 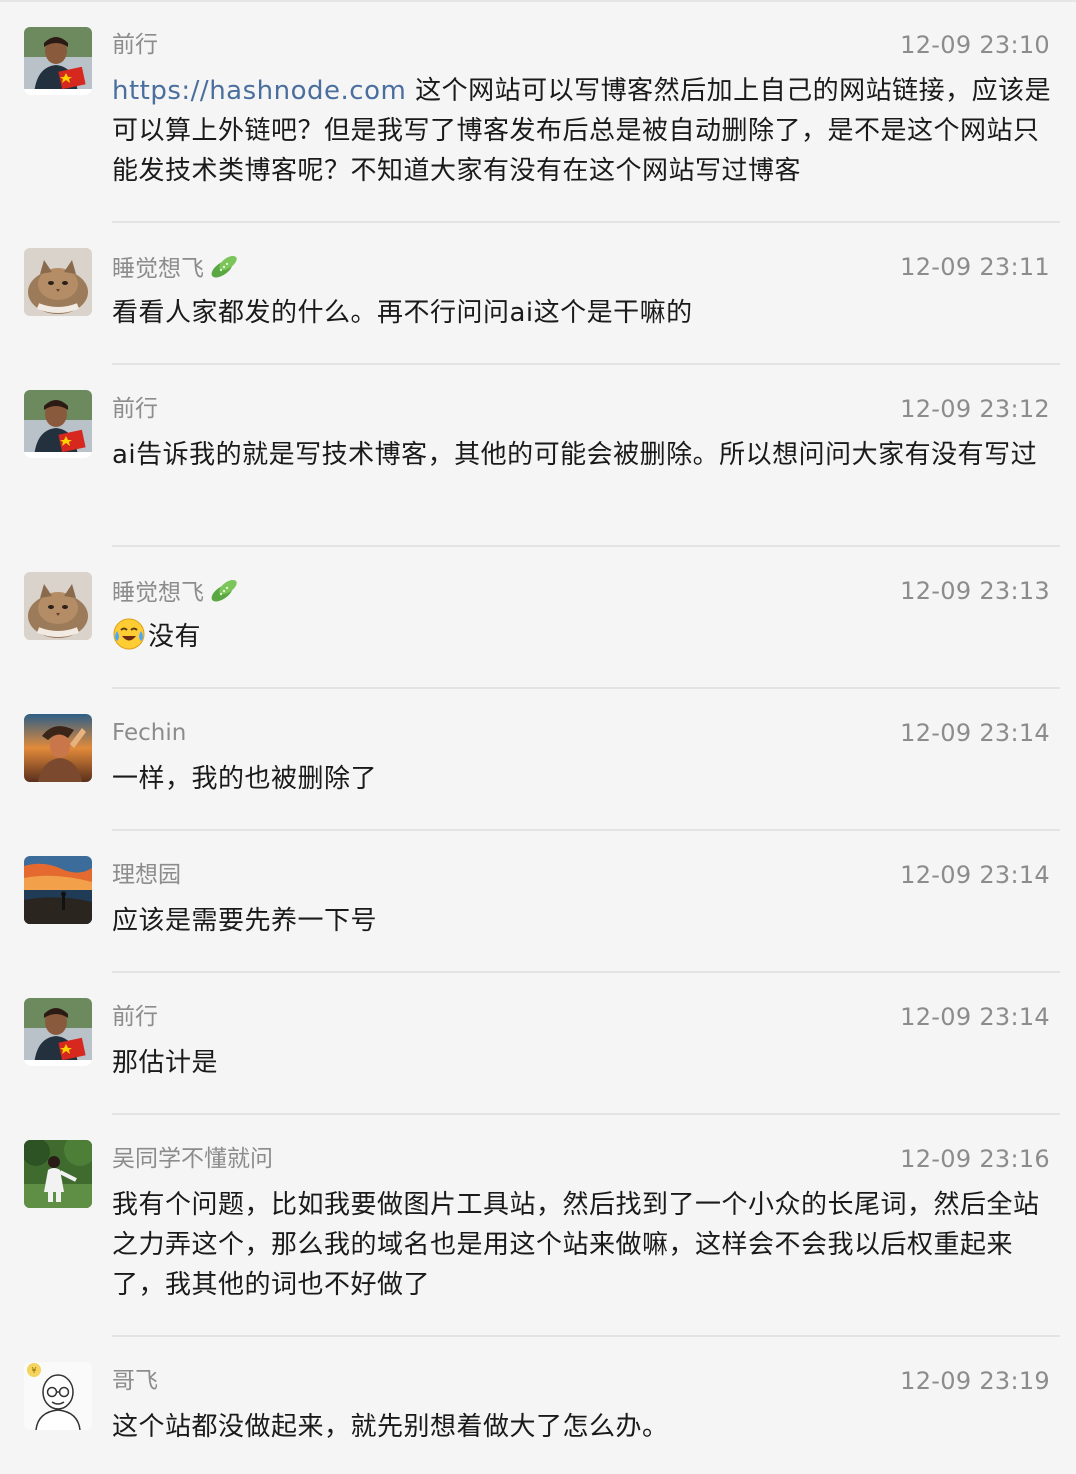 I want to click on message-timestamp: 12-09 23:11, so click(x=975, y=267).